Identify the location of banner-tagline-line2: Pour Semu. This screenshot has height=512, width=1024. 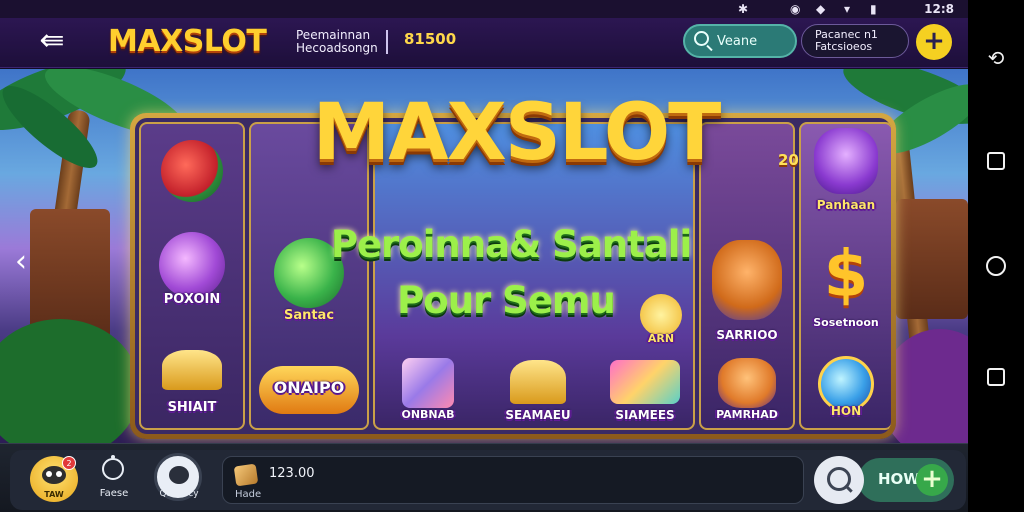
(506, 300).